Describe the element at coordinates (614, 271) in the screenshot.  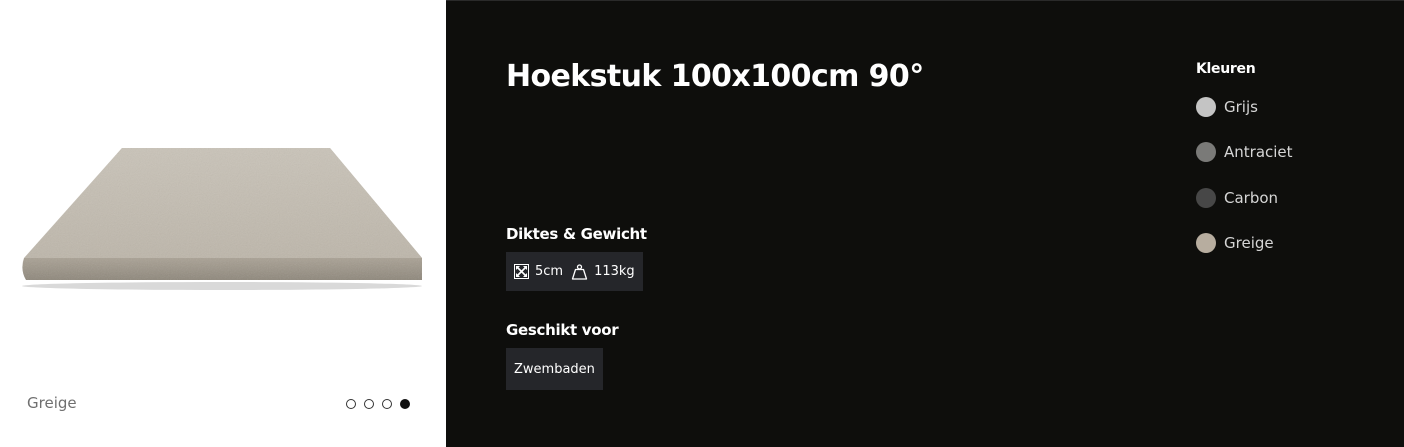
I see `weight-value: 113kg` at that location.